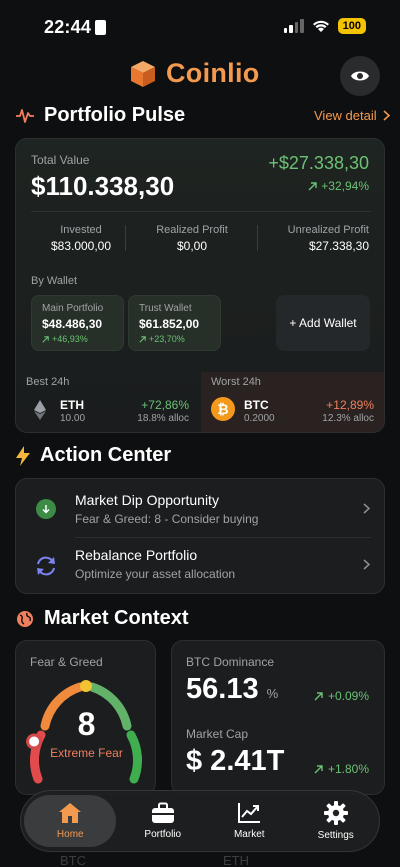 This screenshot has width=400, height=867. Describe the element at coordinates (25, 115) in the screenshot. I see `pulse-icon` at that location.